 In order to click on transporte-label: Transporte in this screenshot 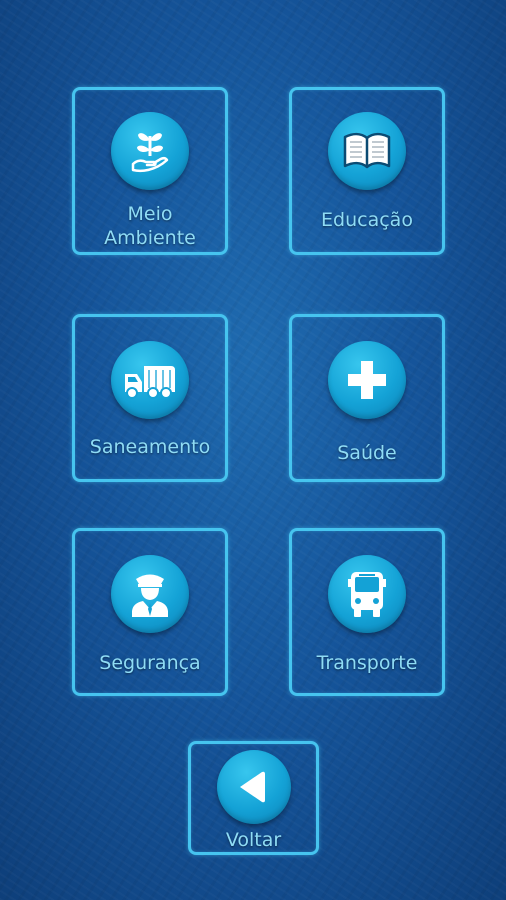, I will do `click(367, 663)`.